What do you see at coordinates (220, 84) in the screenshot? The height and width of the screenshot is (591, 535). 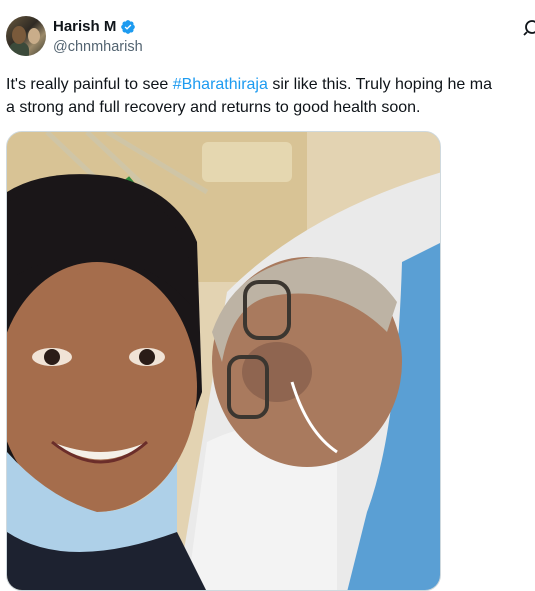 I see `hashtag-link: #Bharathiraja` at bounding box center [220, 84].